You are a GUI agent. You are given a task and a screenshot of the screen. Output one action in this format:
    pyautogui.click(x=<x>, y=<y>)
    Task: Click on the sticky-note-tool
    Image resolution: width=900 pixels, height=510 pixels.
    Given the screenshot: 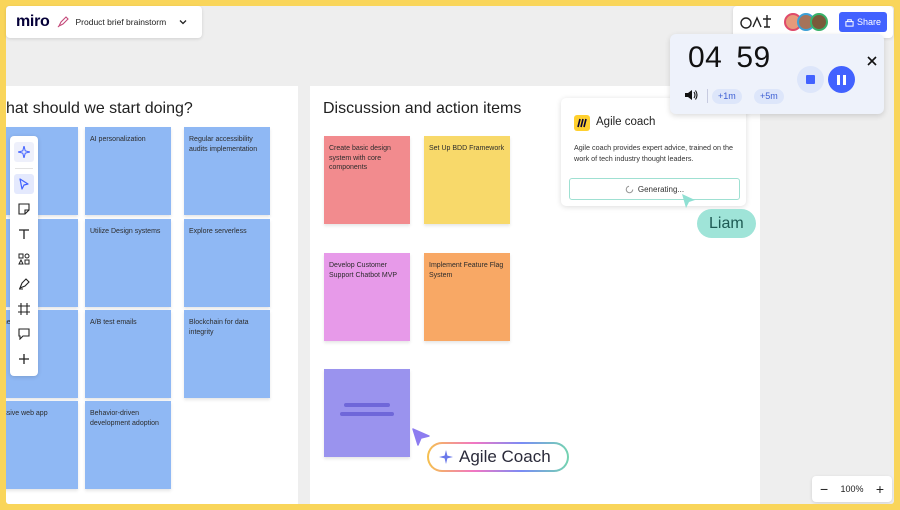 What is the action you would take?
    pyautogui.click(x=24, y=209)
    